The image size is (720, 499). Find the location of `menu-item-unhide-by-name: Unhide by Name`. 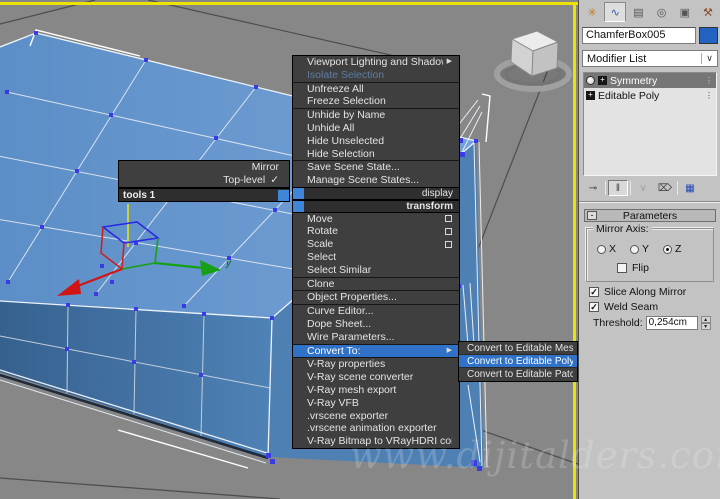

menu-item-unhide-by-name: Unhide by Name is located at coordinates (376, 115).